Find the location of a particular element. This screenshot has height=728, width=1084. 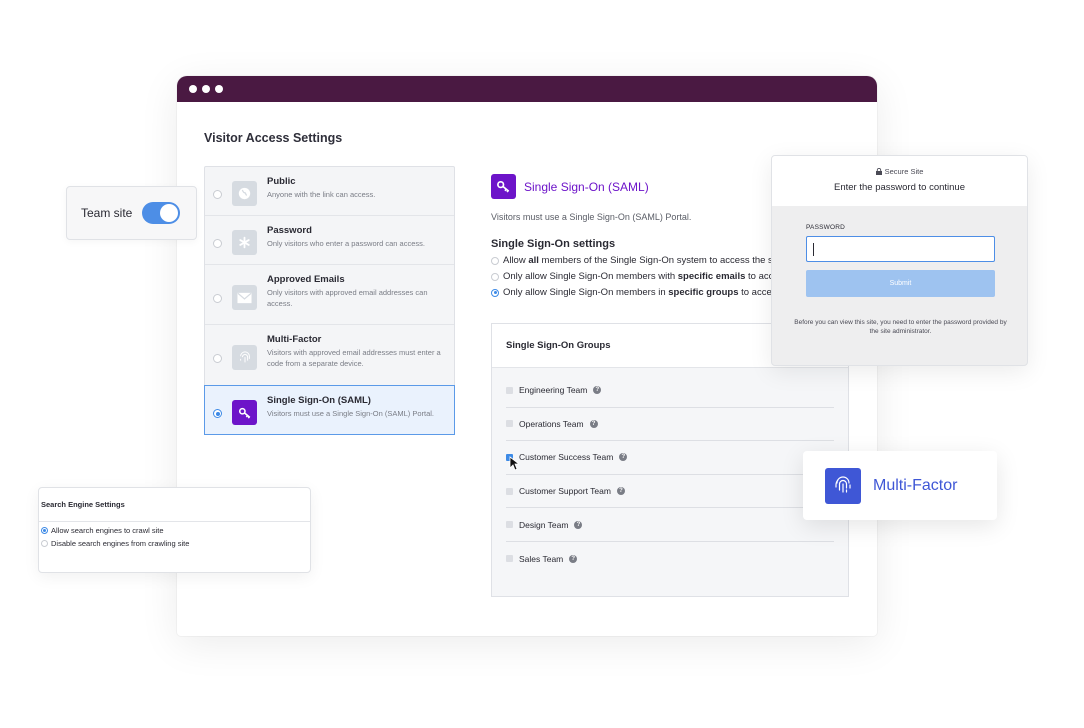

search-engine-option-label: Allow search engines to crawl site is located at coordinates (107, 530).